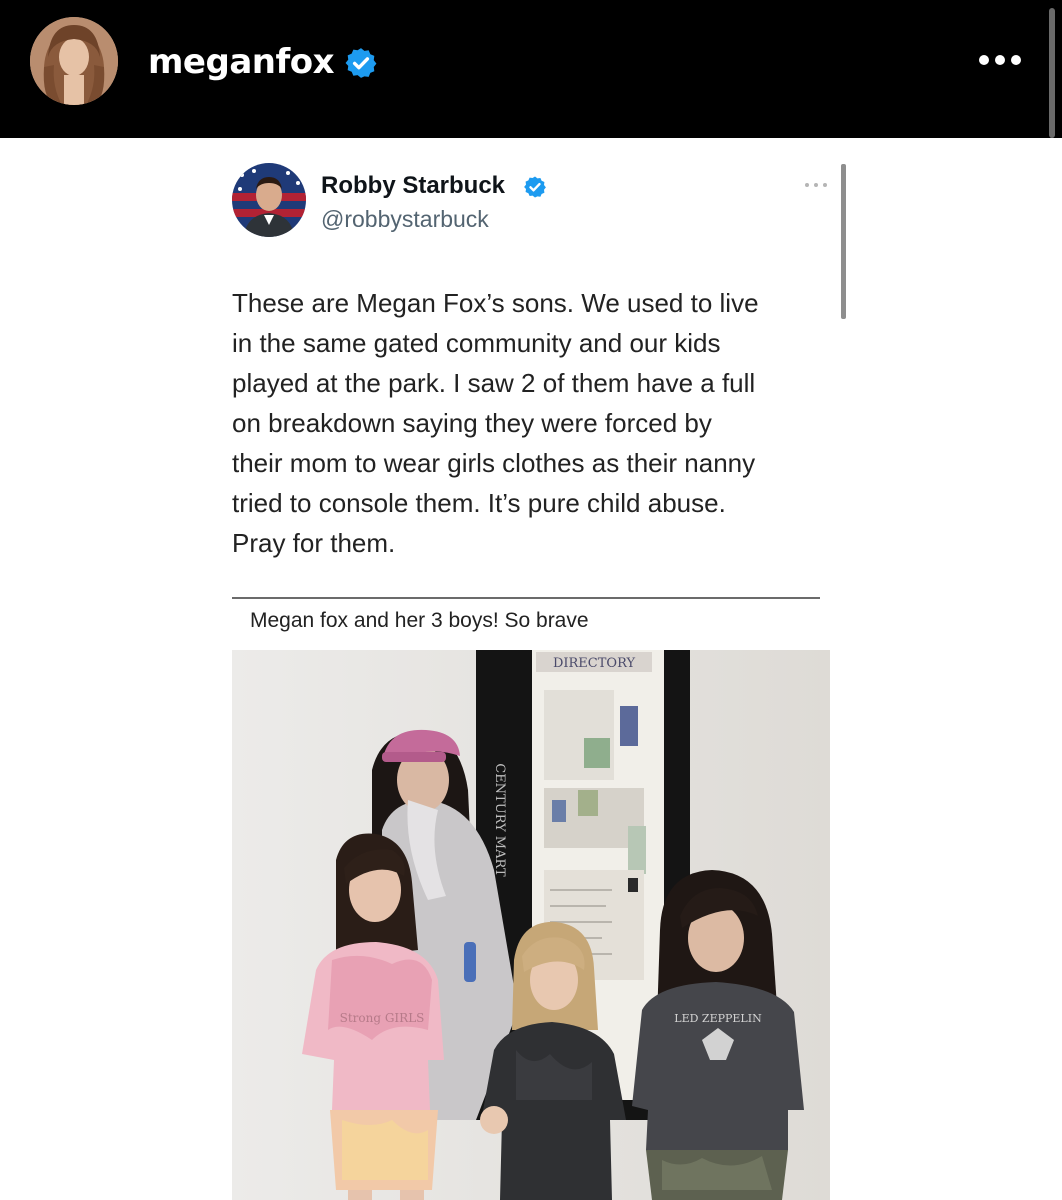  What do you see at coordinates (413, 186) in the screenshot?
I see `tweet-author-name: Robby Starbuck` at bounding box center [413, 186].